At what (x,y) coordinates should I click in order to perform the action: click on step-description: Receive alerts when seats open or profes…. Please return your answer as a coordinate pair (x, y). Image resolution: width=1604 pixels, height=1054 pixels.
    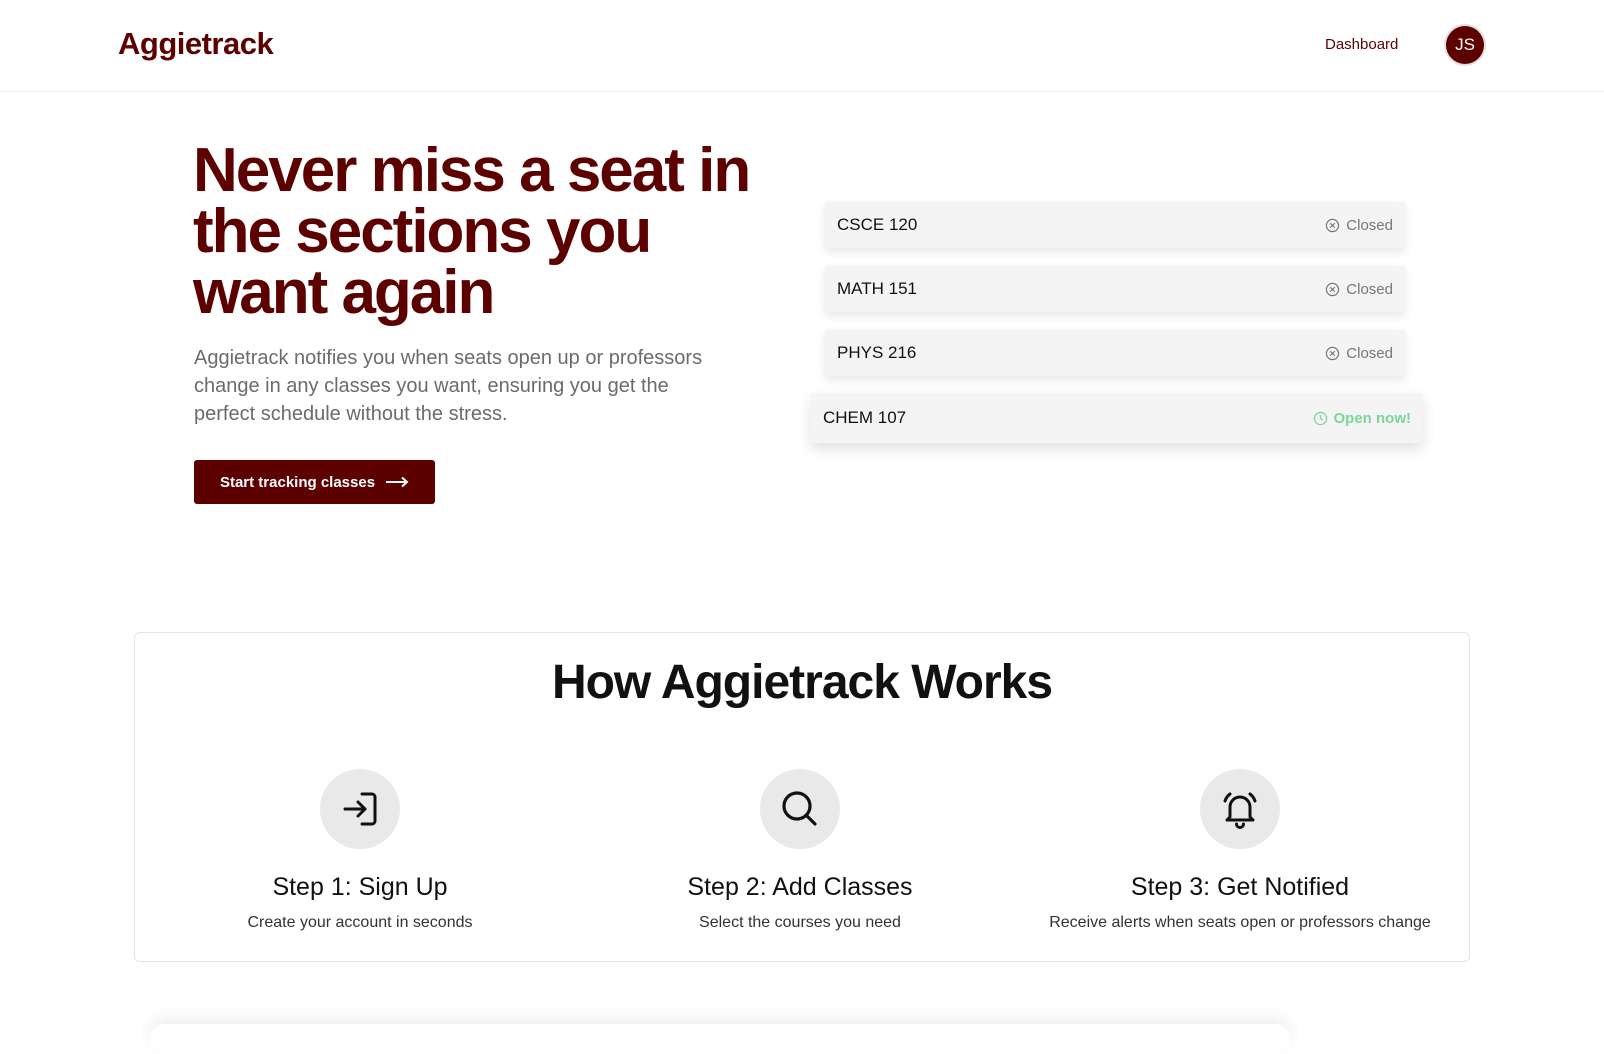
    Looking at the image, I should click on (1240, 922).